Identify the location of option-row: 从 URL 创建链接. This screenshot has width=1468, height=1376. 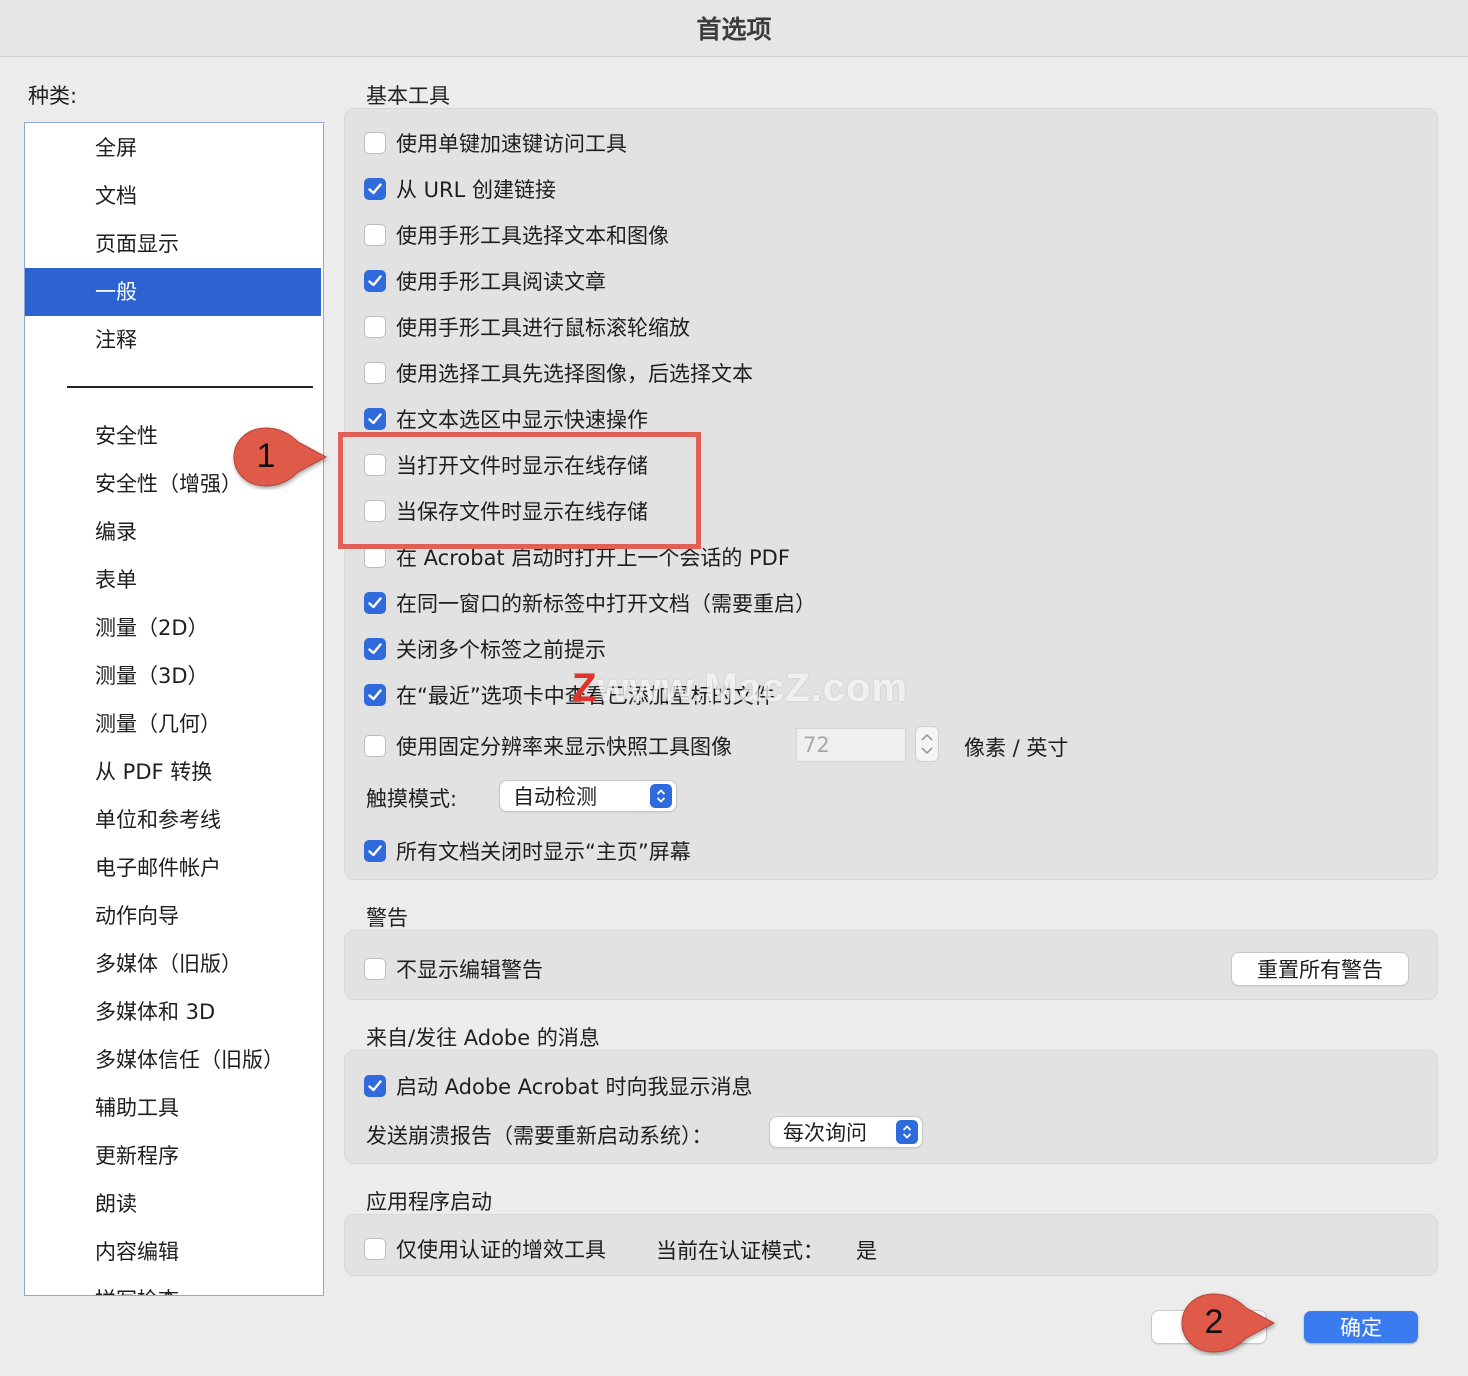
(460, 189).